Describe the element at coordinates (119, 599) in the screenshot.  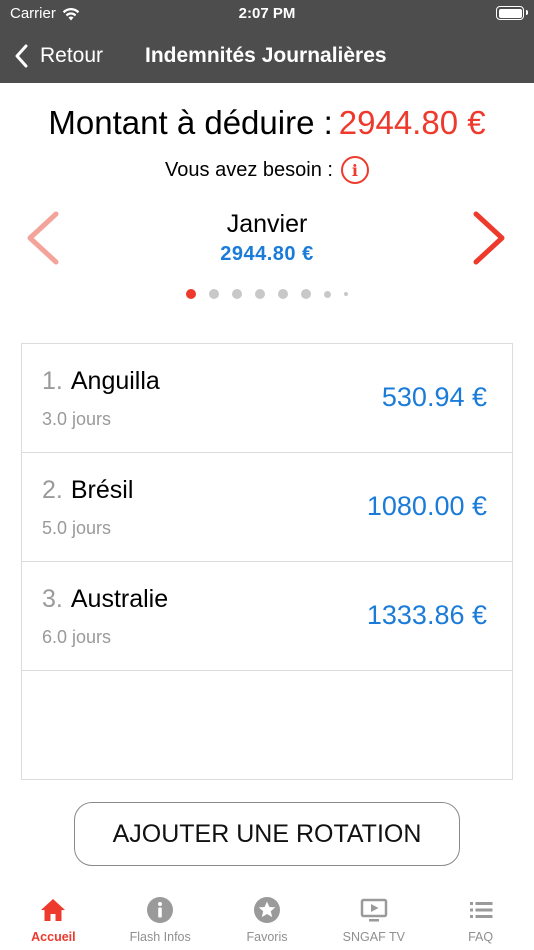
I see `country-label: Australie` at that location.